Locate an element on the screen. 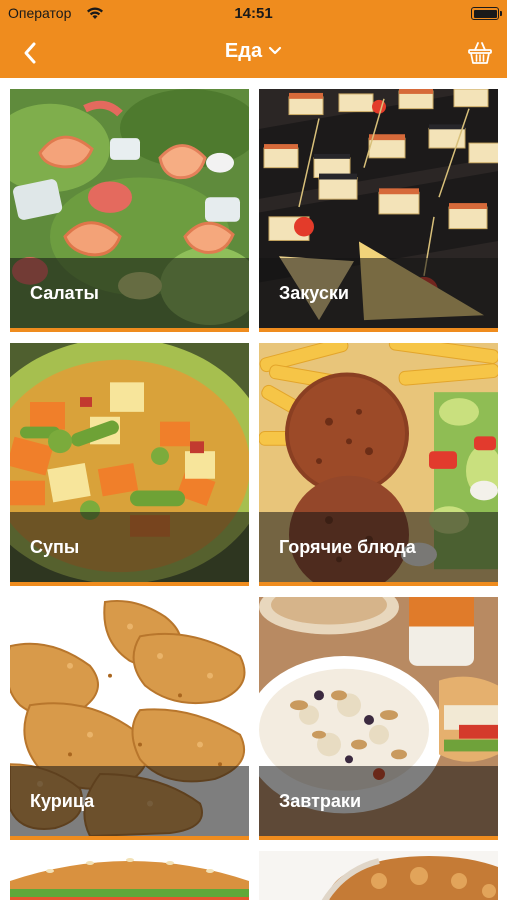 The height and width of the screenshot is (900, 507). category-label: Курица is located at coordinates (62, 801).